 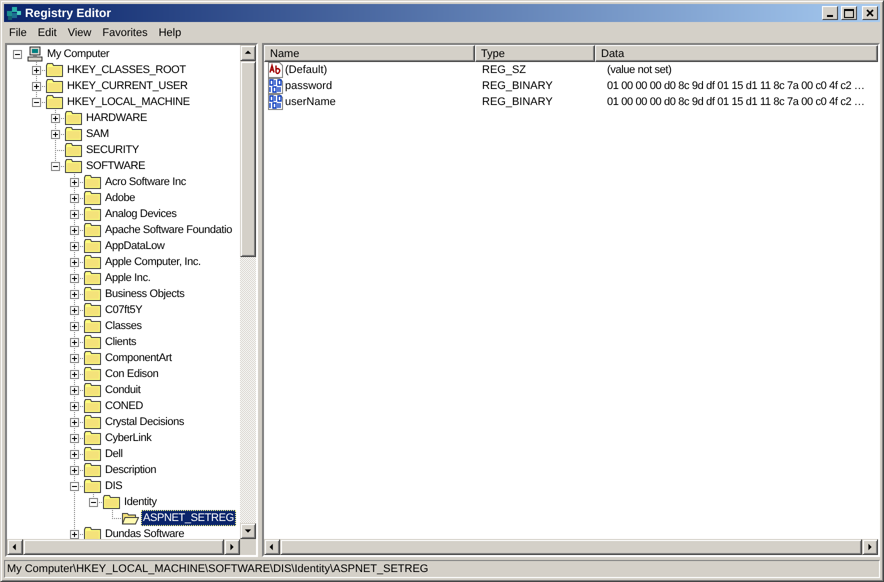 I want to click on menu-item: Help, so click(x=171, y=32).